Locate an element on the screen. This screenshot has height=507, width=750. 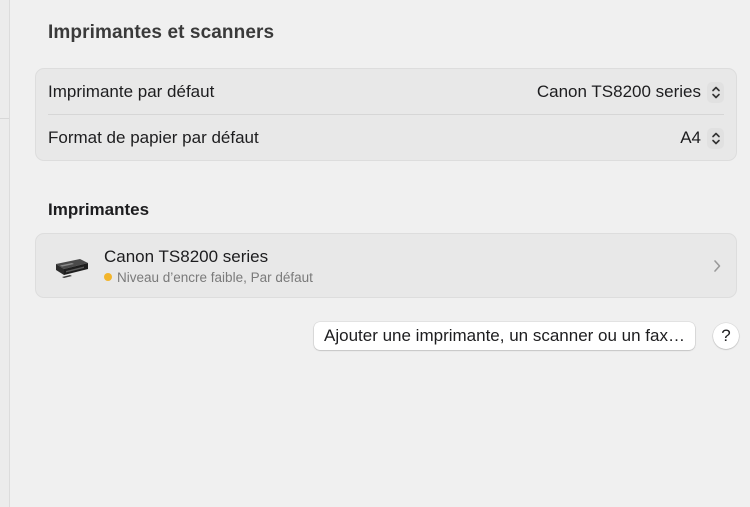
printer-status-text: Niveau d’encre faible, Par défaut is located at coordinates (215, 277).